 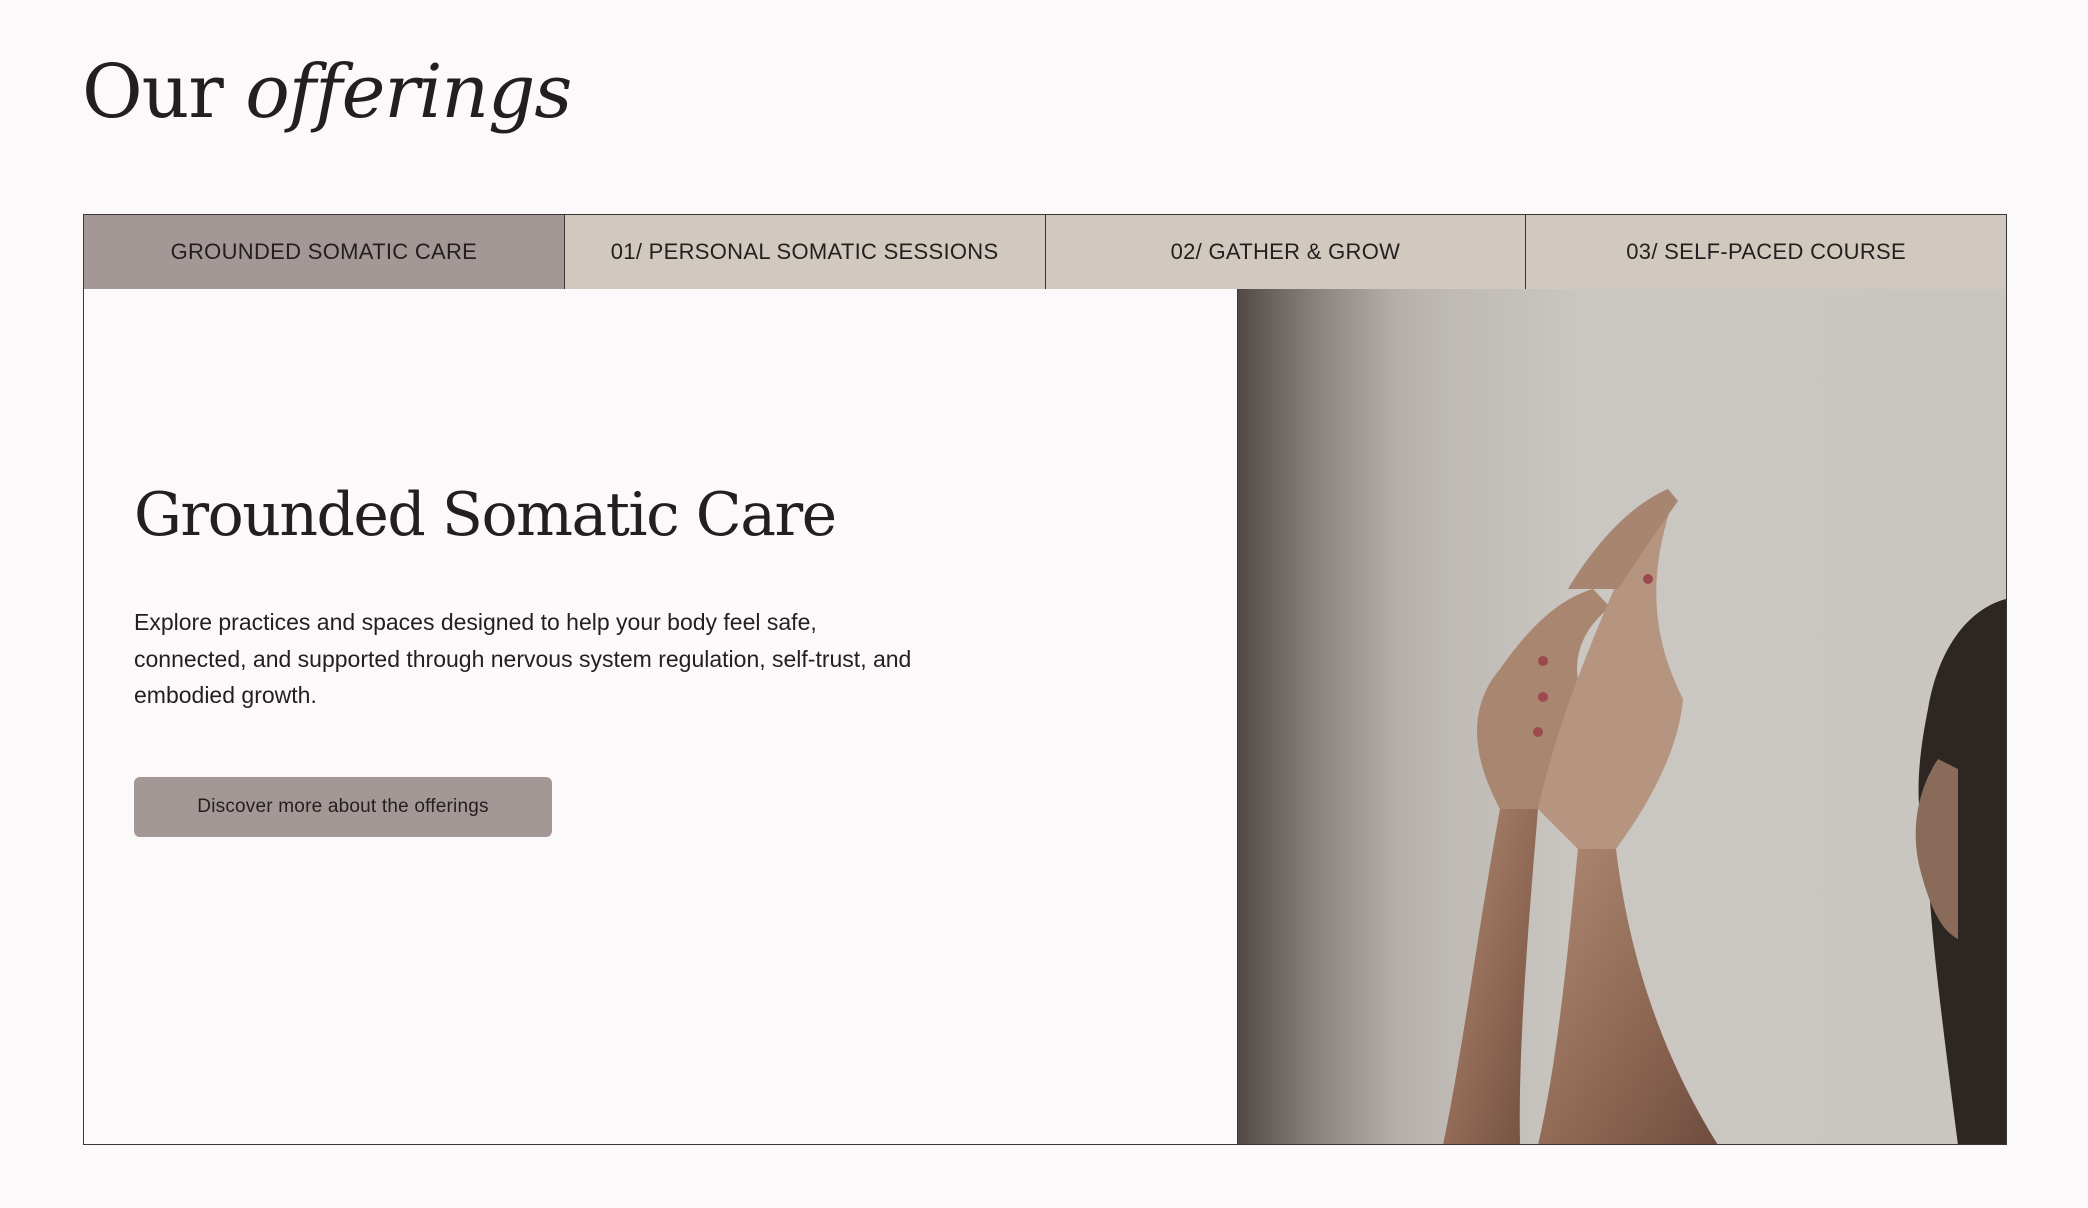 I want to click on tab-personal-somatic-sessions: 01/ PERSONAL SOMATIC SESSIONS, so click(x=804, y=252).